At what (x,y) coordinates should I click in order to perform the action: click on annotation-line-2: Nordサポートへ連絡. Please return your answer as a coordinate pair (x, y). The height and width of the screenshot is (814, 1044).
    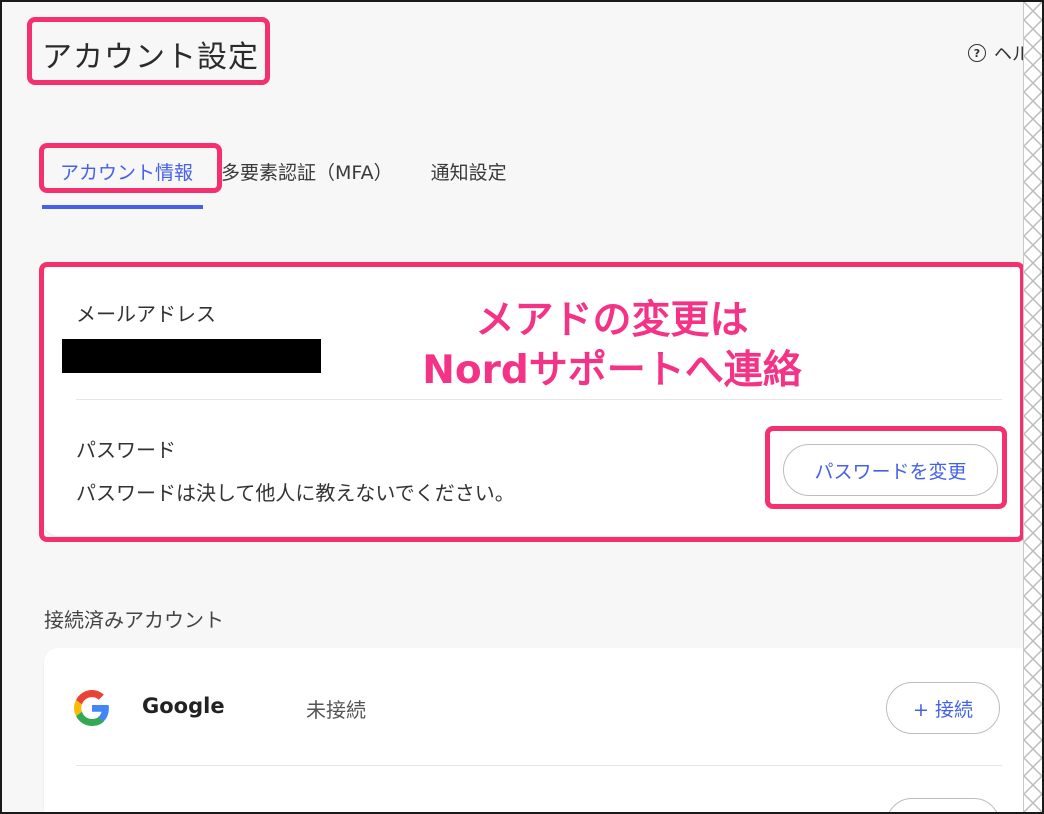
    Looking at the image, I should click on (612, 370).